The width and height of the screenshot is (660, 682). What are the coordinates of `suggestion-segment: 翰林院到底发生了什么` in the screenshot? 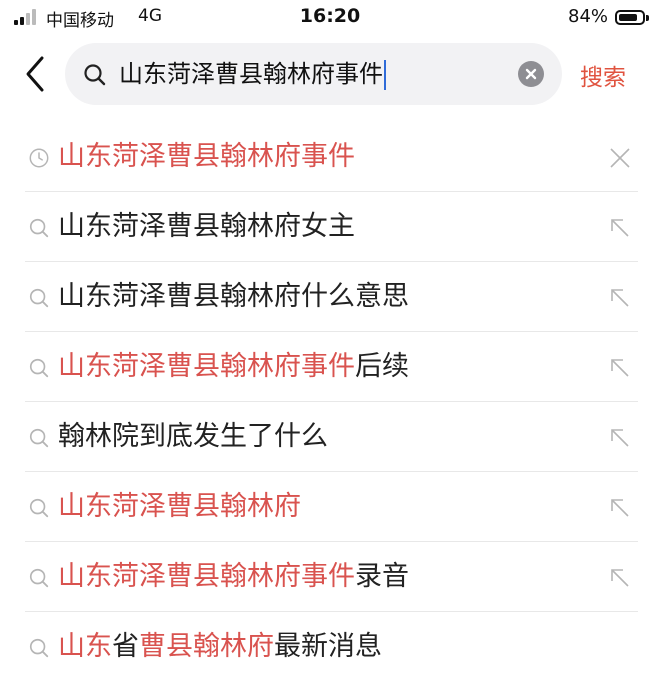 It's located at (193, 436).